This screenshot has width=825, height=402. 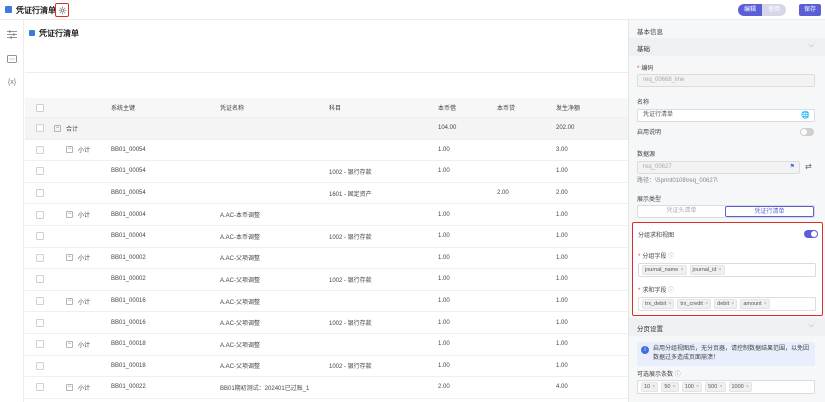 What do you see at coordinates (694, 304) in the screenshot?
I see `tag: trx_credit ×` at bounding box center [694, 304].